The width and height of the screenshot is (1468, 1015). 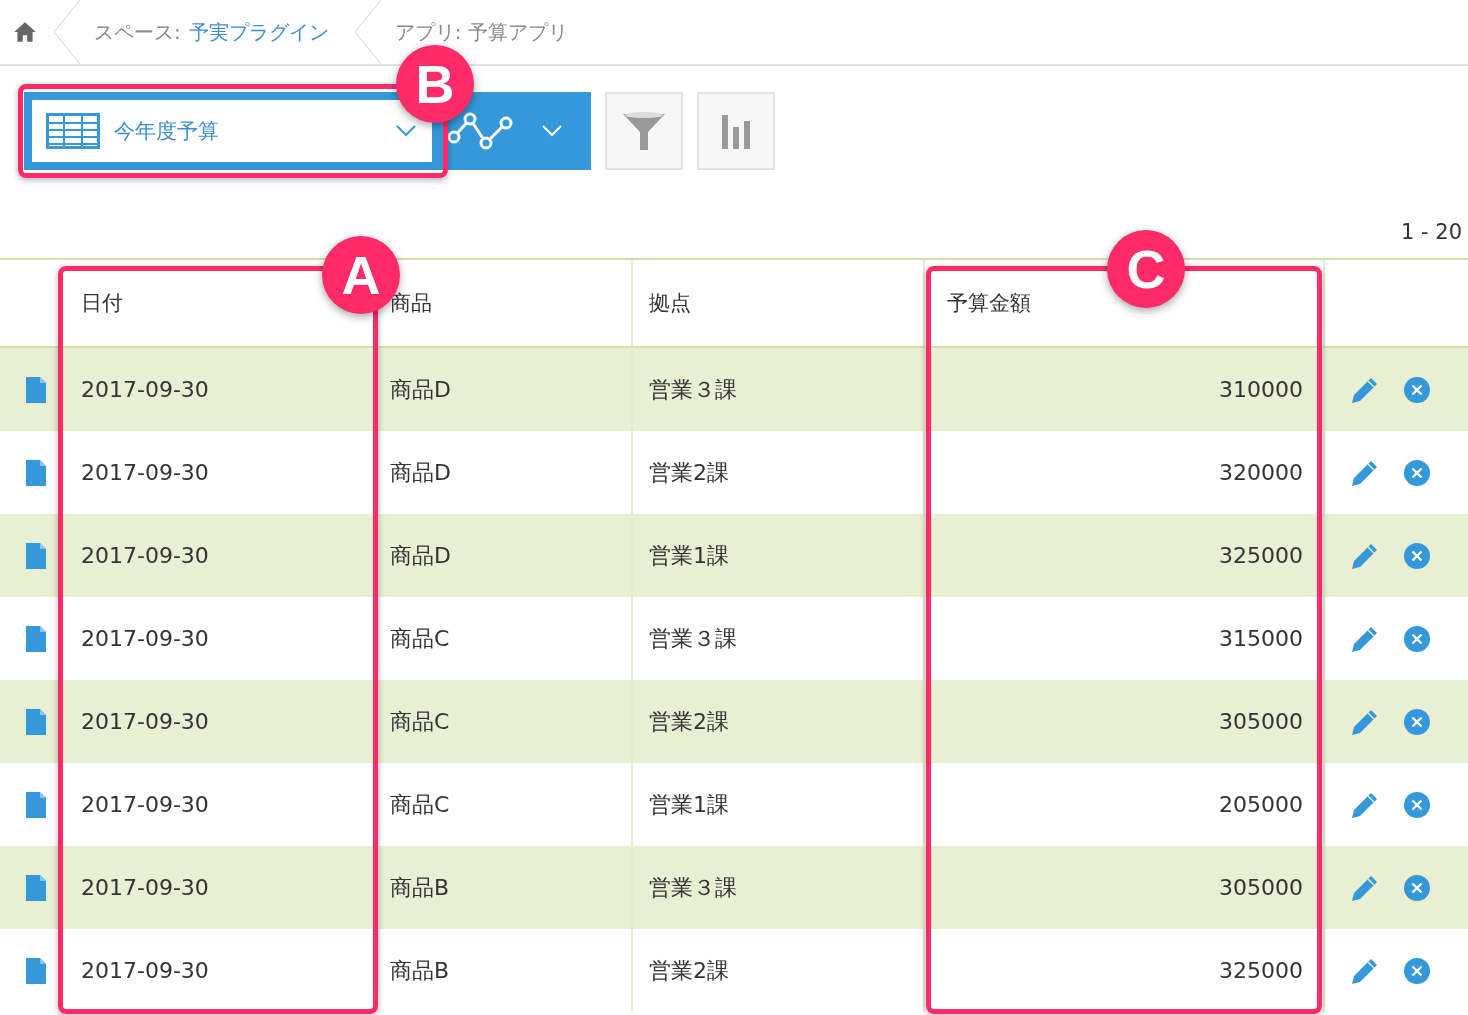 I want to click on table-cell: 商品C, so click(x=505, y=721).